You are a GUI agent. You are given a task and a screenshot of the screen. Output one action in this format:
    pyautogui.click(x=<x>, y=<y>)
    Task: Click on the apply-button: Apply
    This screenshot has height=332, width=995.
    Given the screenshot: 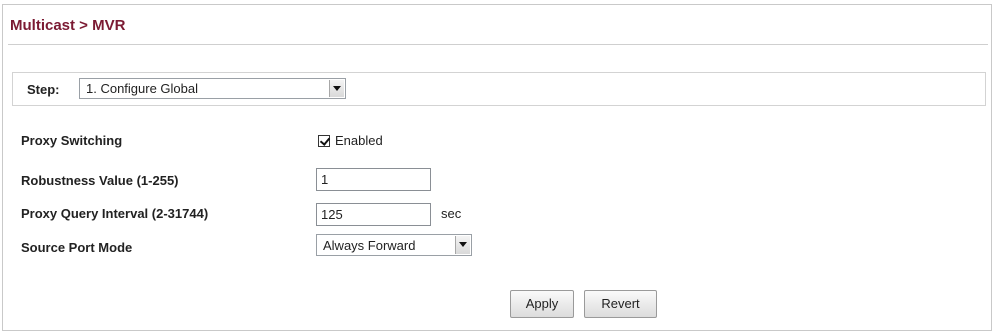 What is the action you would take?
    pyautogui.click(x=542, y=304)
    